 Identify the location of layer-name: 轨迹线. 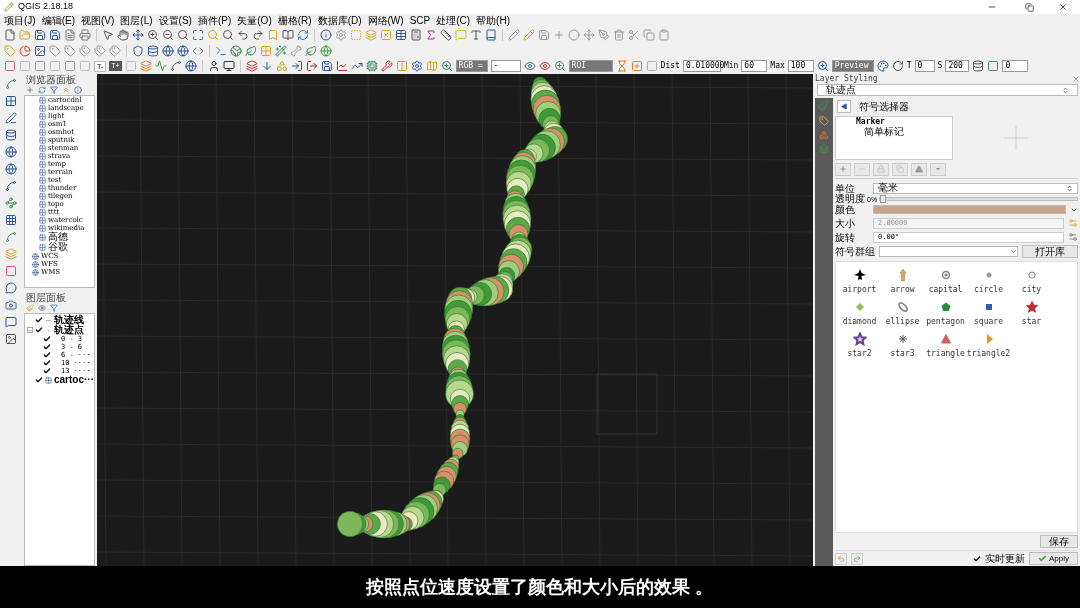
(69, 320).